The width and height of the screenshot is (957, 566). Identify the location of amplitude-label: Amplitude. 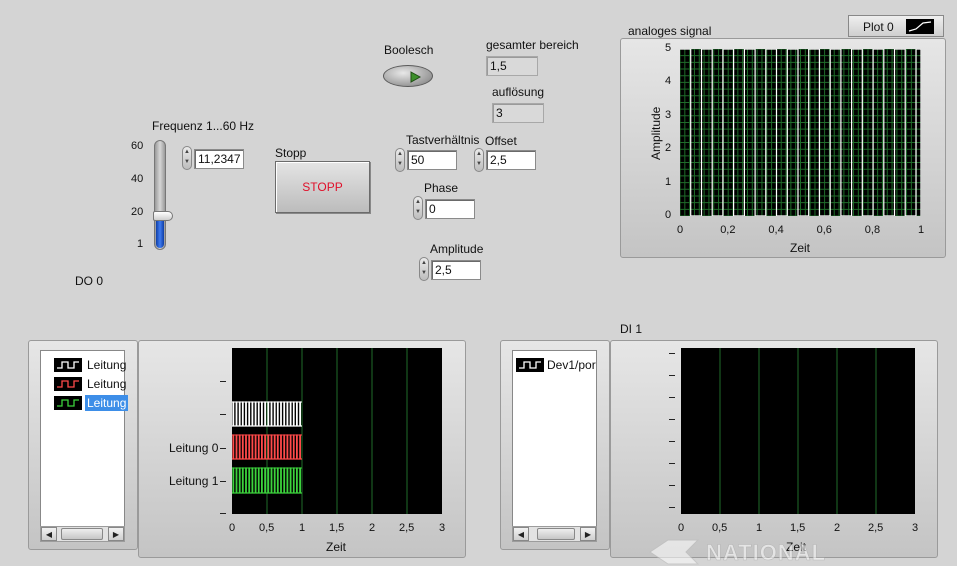
(457, 249).